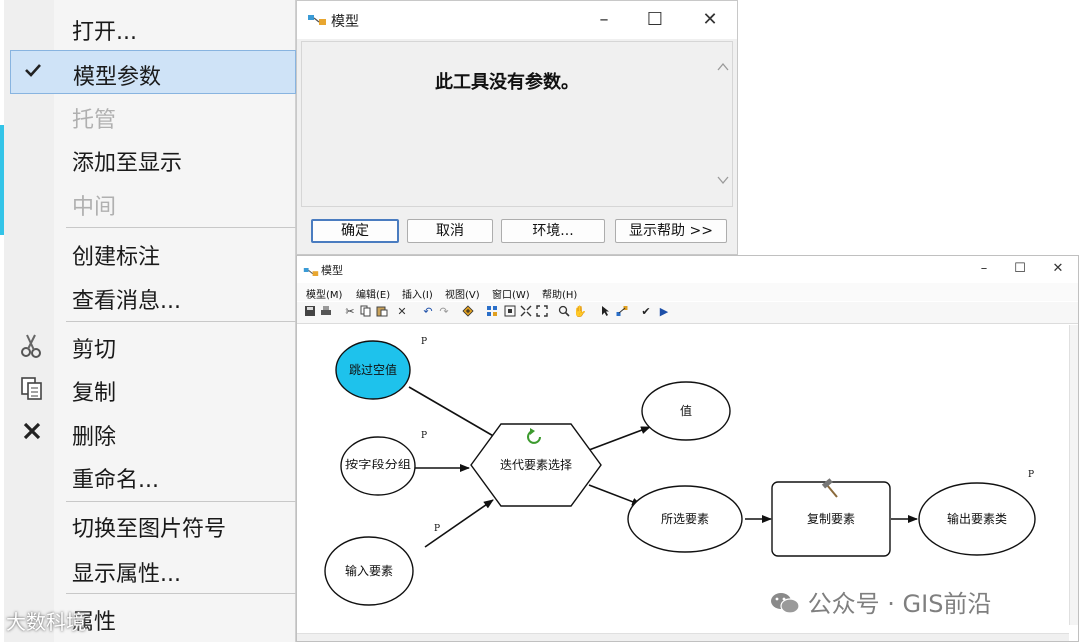 The height and width of the screenshot is (642, 1080). I want to click on toolbar: ✂ ✕ ↶ ↷ ✋ ✔ ▶, so click(687, 313).